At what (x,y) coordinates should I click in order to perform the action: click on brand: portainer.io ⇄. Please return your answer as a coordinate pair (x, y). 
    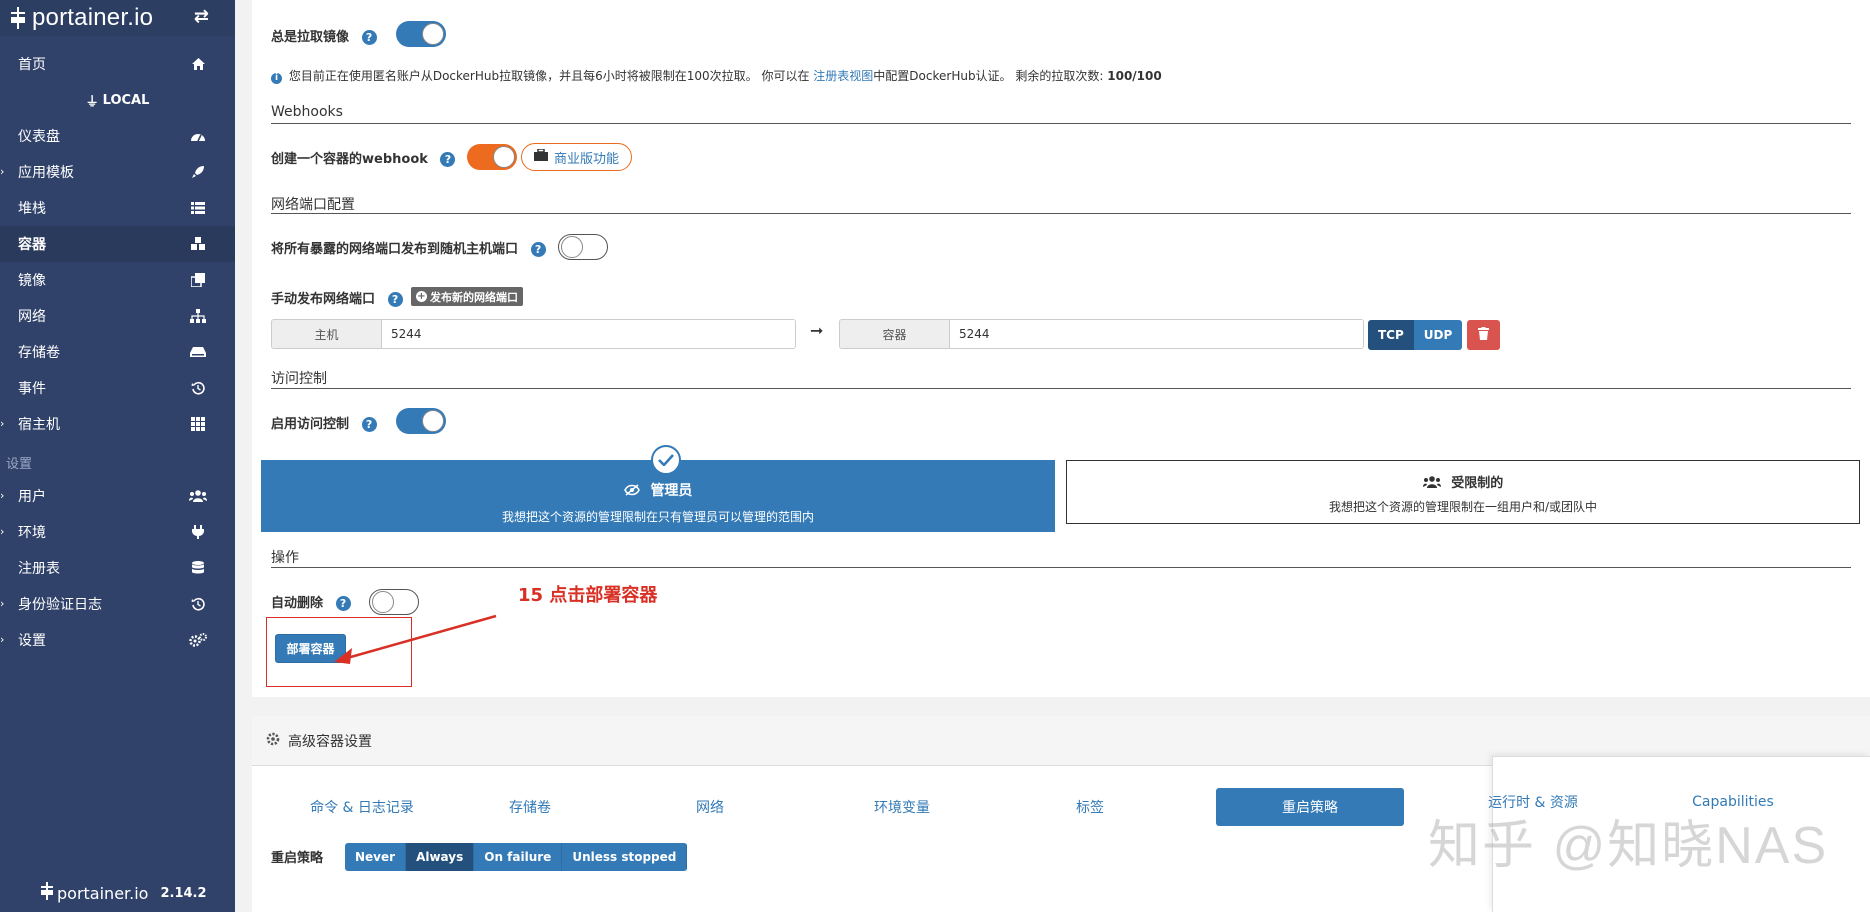
    Looking at the image, I should click on (117, 18).